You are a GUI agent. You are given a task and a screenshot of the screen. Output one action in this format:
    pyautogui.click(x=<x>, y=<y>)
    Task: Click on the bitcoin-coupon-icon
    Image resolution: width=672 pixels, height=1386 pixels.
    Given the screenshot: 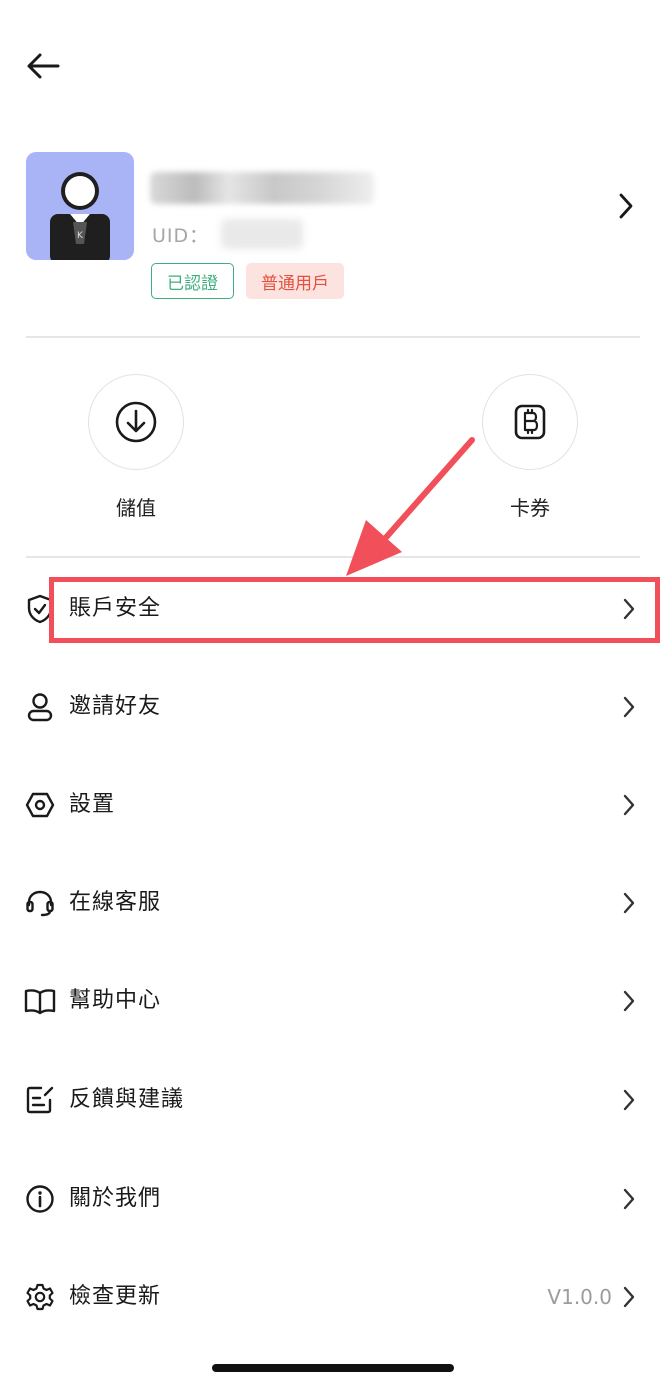 What is the action you would take?
    pyautogui.click(x=530, y=422)
    